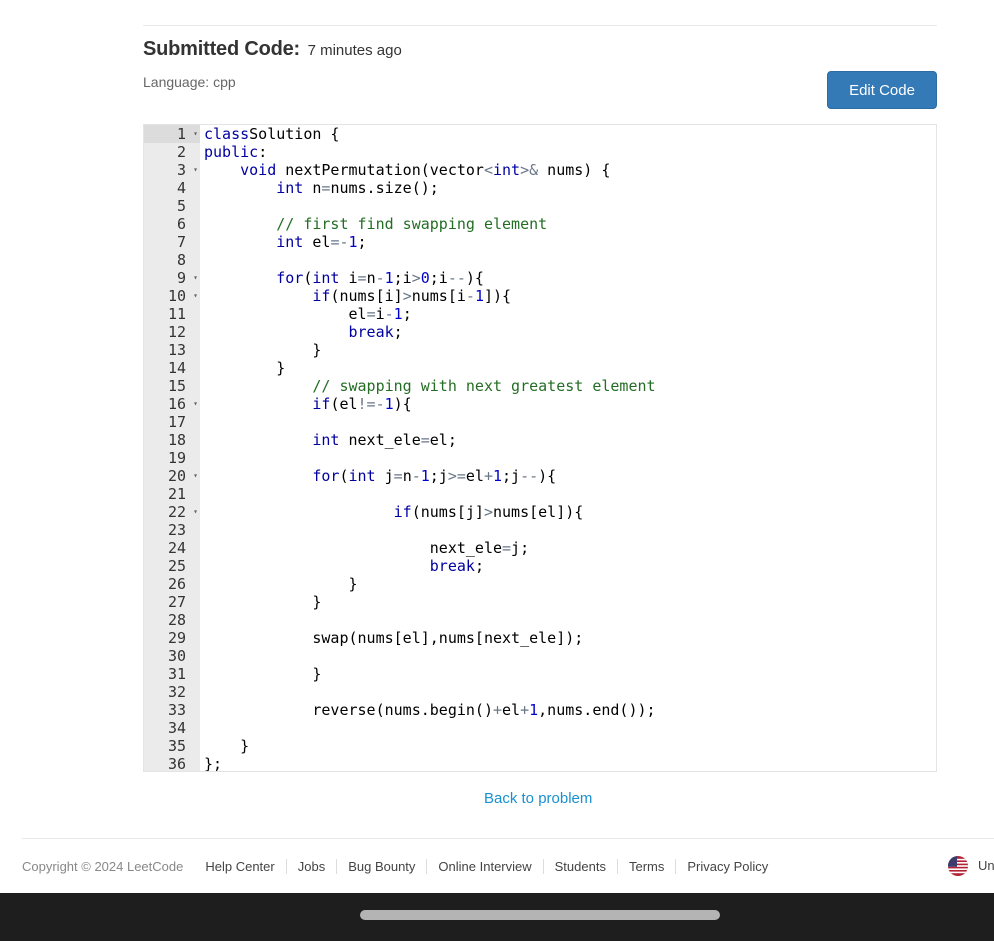 The image size is (994, 941). What do you see at coordinates (245, 866) in the screenshot?
I see `footer-link-help-center: Help Center` at bounding box center [245, 866].